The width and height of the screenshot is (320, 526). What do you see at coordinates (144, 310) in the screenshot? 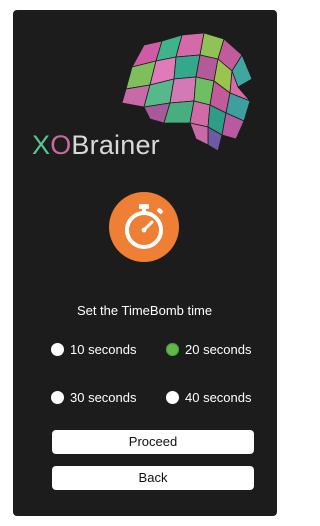
I see `timebomb-prompt: Set the TimeBomb time` at bounding box center [144, 310].